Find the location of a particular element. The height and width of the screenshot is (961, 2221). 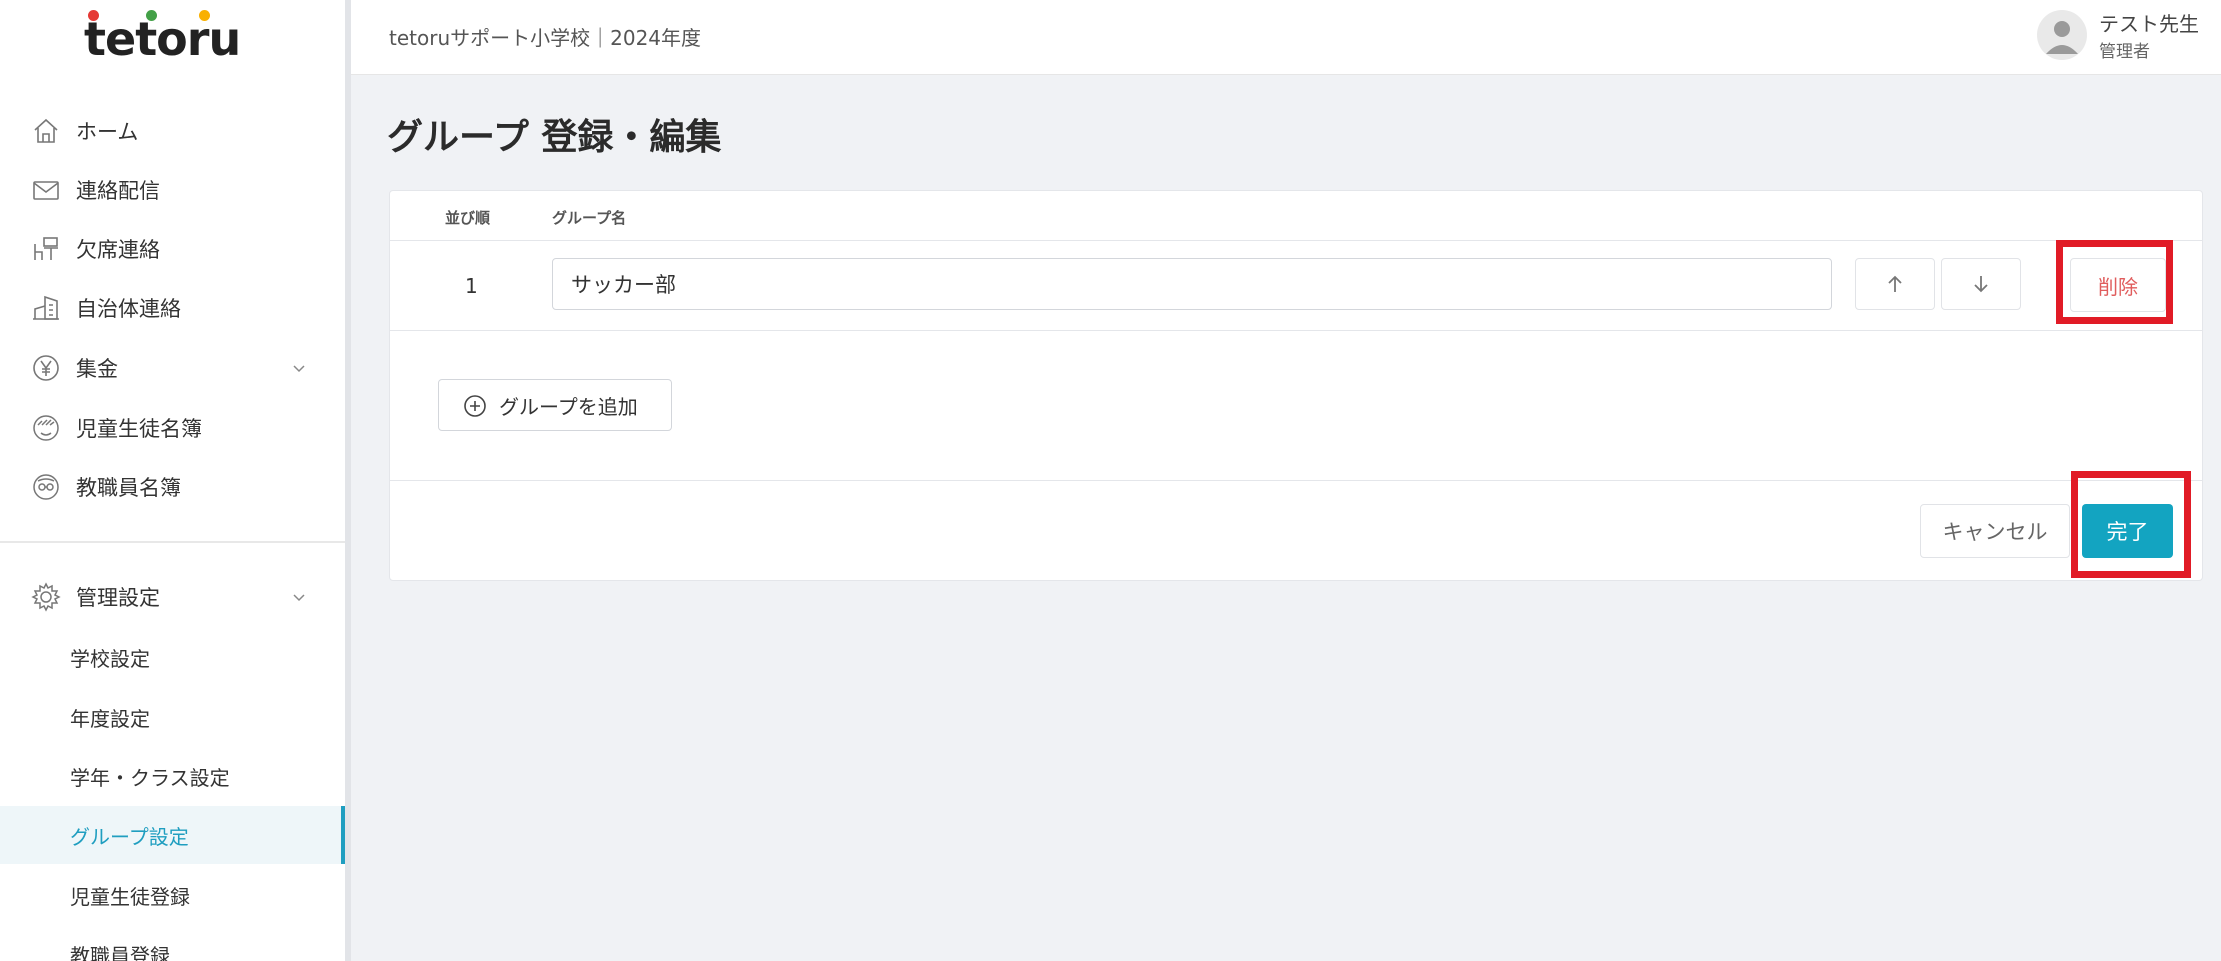

sidebar-item-label: 自治体連絡 is located at coordinates (128, 309).